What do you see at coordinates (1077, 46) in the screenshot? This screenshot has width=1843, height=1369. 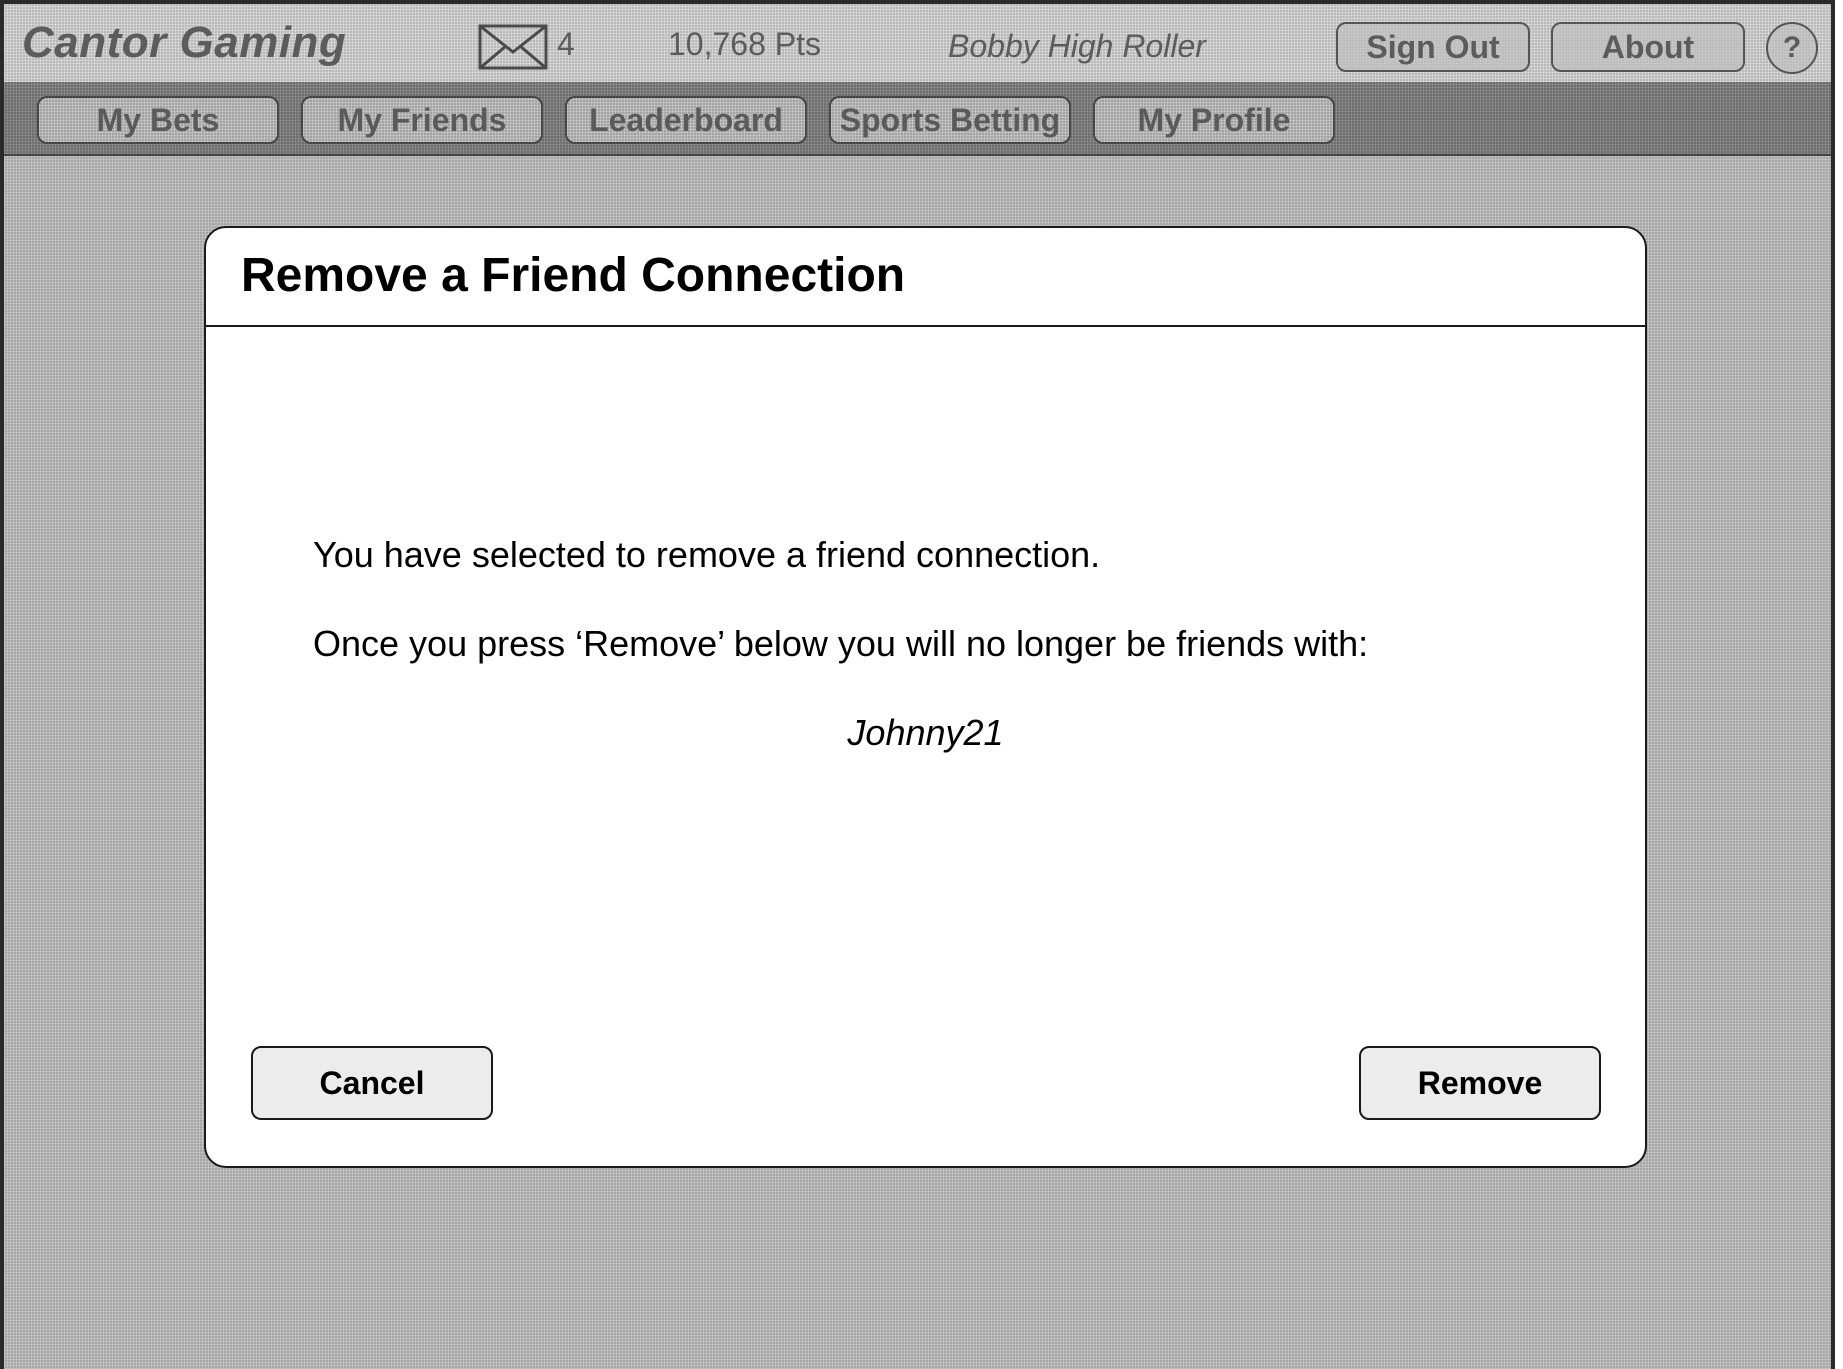 I see `user-name: Bobby High Roller` at bounding box center [1077, 46].